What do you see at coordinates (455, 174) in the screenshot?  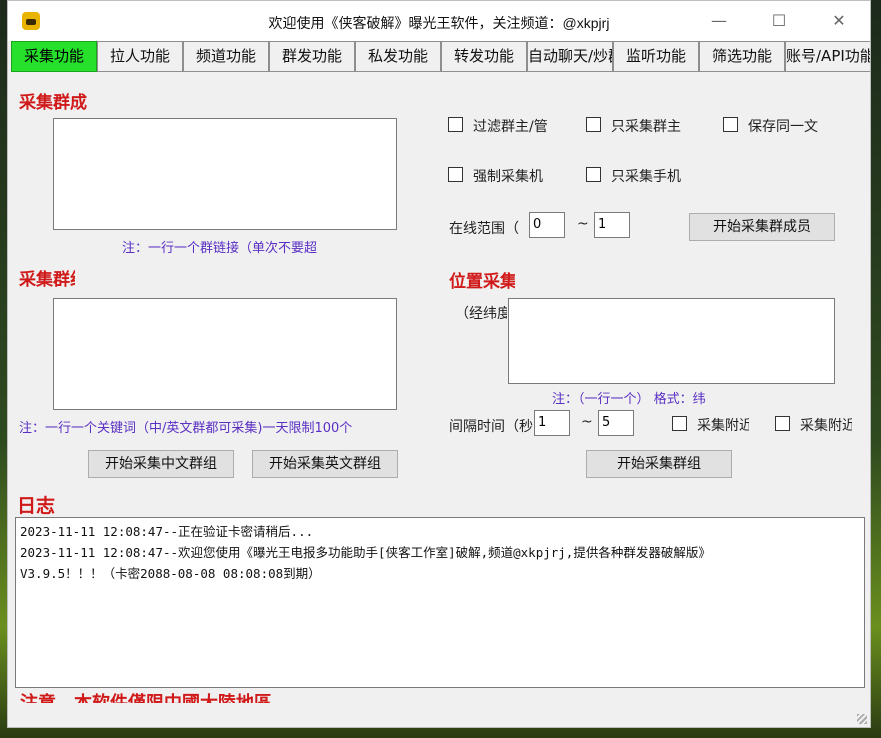 I see `force-collect-checkbox` at bounding box center [455, 174].